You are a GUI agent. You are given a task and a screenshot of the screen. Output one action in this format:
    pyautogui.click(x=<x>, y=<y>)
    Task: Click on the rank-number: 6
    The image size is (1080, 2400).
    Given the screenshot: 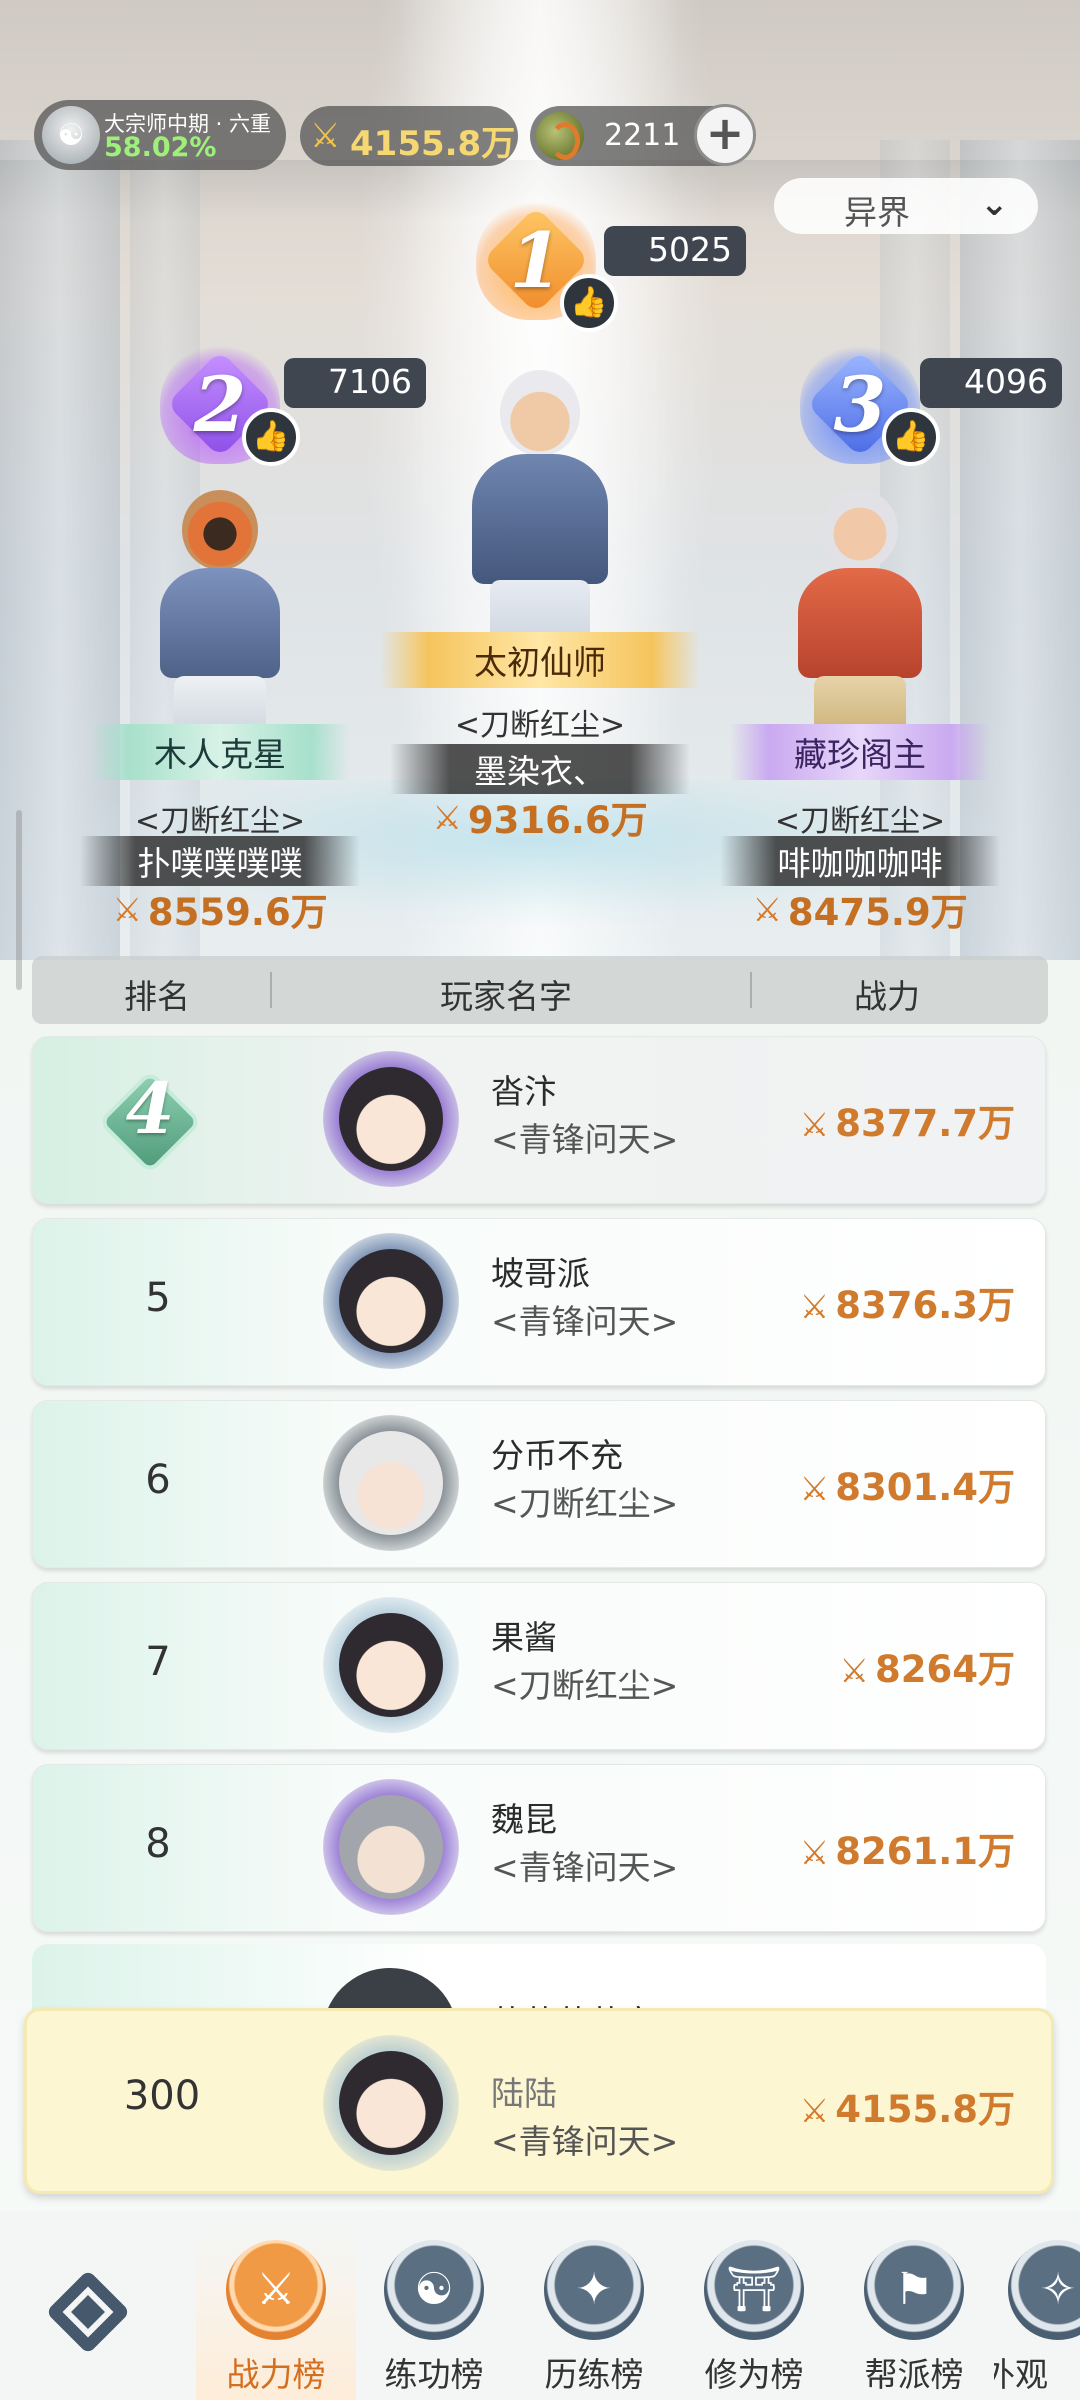 What is the action you would take?
    pyautogui.click(x=158, y=1480)
    